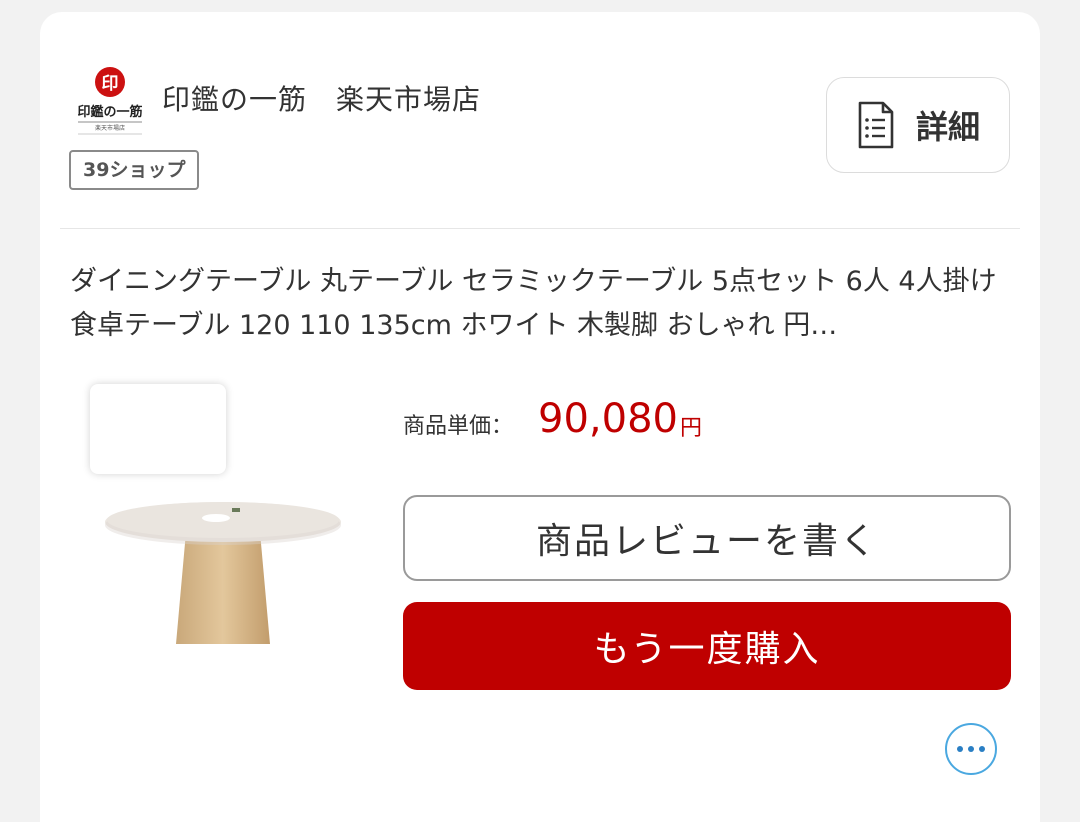 The width and height of the screenshot is (1080, 822). I want to click on shop-logo-text: 印鑑の一筋, so click(109, 112).